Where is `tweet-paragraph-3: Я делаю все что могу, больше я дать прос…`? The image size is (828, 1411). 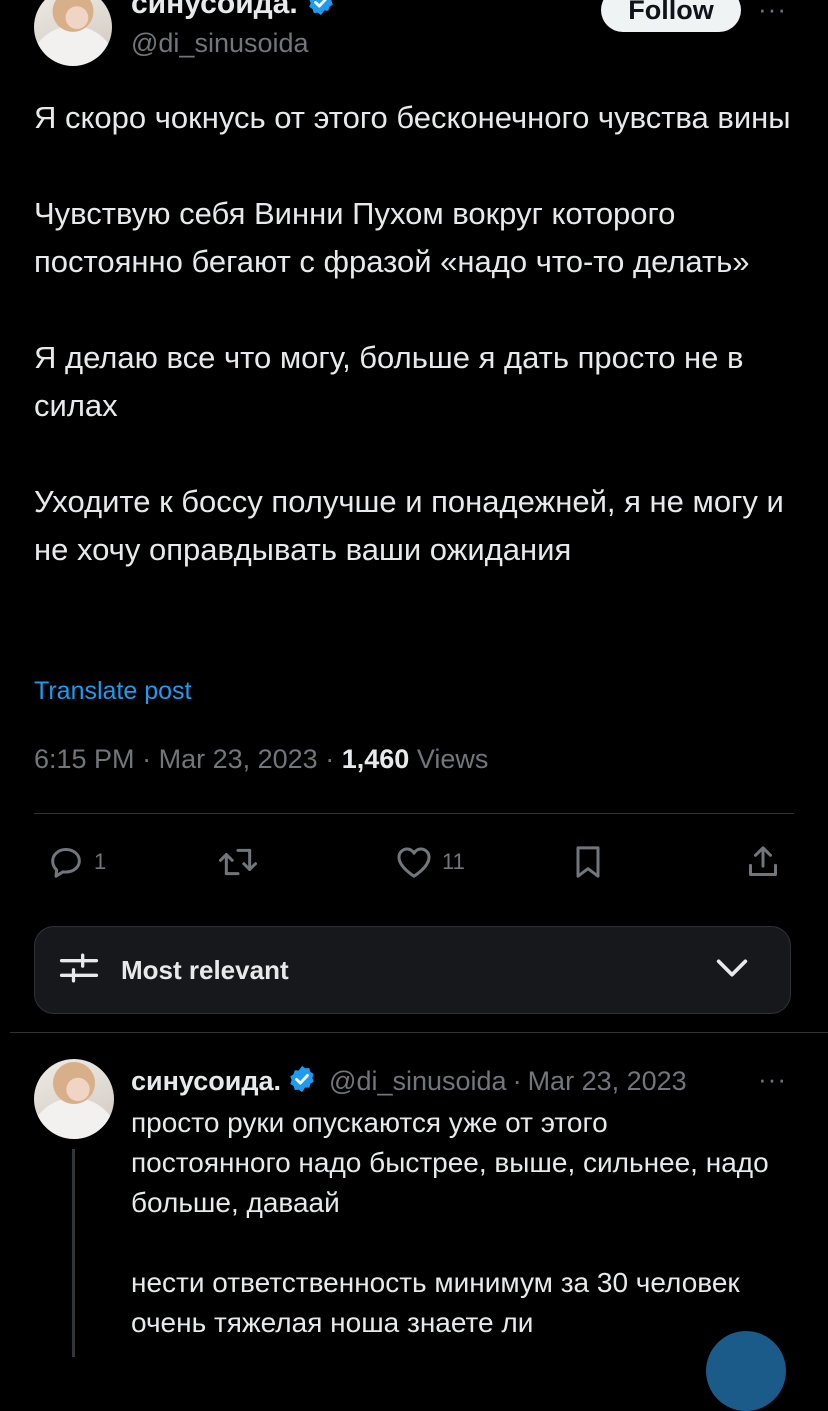 tweet-paragraph-3: Я делаю все что могу, больше я дать прос… is located at coordinates (389, 381).